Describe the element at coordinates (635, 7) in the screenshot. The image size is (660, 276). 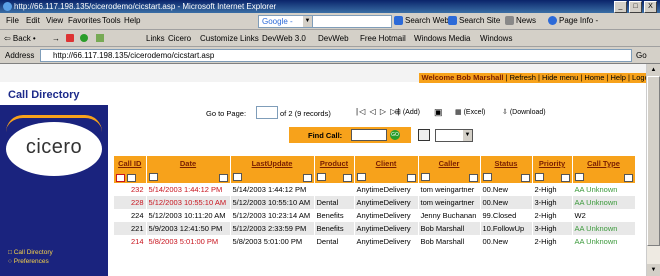
I see `maximize-button: □` at that location.